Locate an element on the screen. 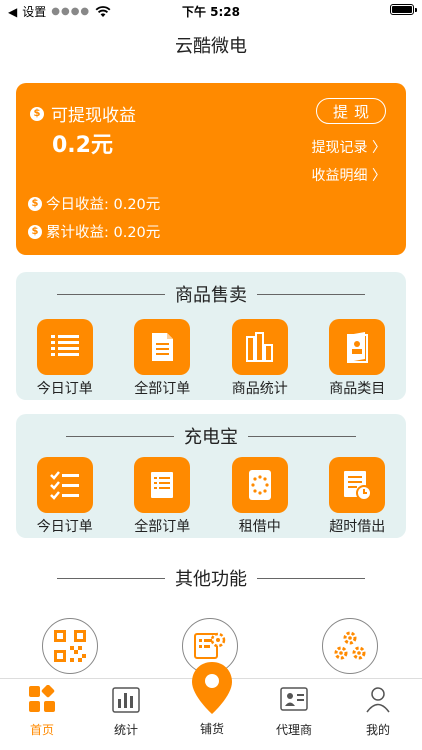 This screenshot has width=422, height=750. earnings-detail-link: 收益明细 〉 is located at coordinates (349, 175).